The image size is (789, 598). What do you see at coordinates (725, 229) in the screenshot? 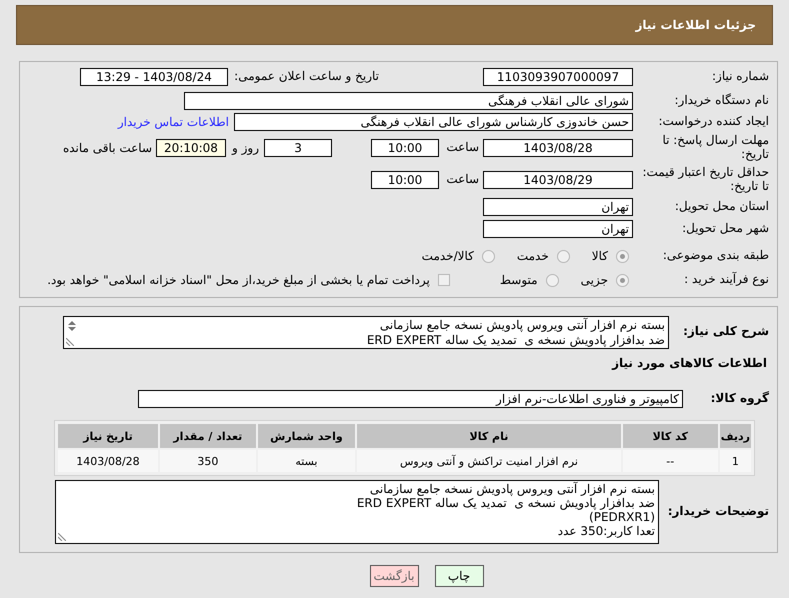
I see `field-label: شهر محل تحویل:` at bounding box center [725, 229].